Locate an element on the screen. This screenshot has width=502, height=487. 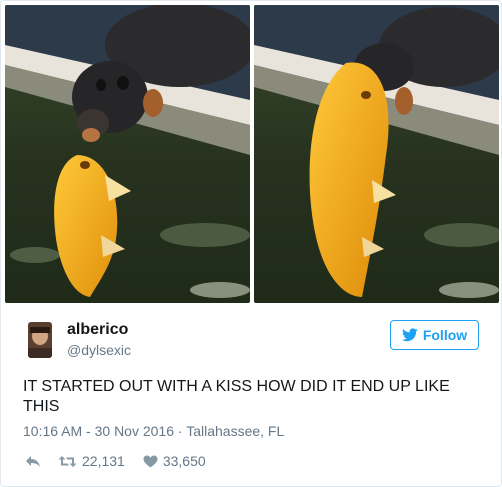
twitter-bird-icon is located at coordinates (409, 335).